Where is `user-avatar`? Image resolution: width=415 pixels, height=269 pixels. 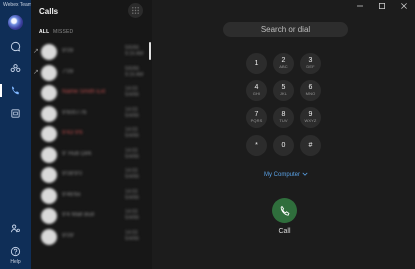
user-avatar is located at coordinates (15, 22).